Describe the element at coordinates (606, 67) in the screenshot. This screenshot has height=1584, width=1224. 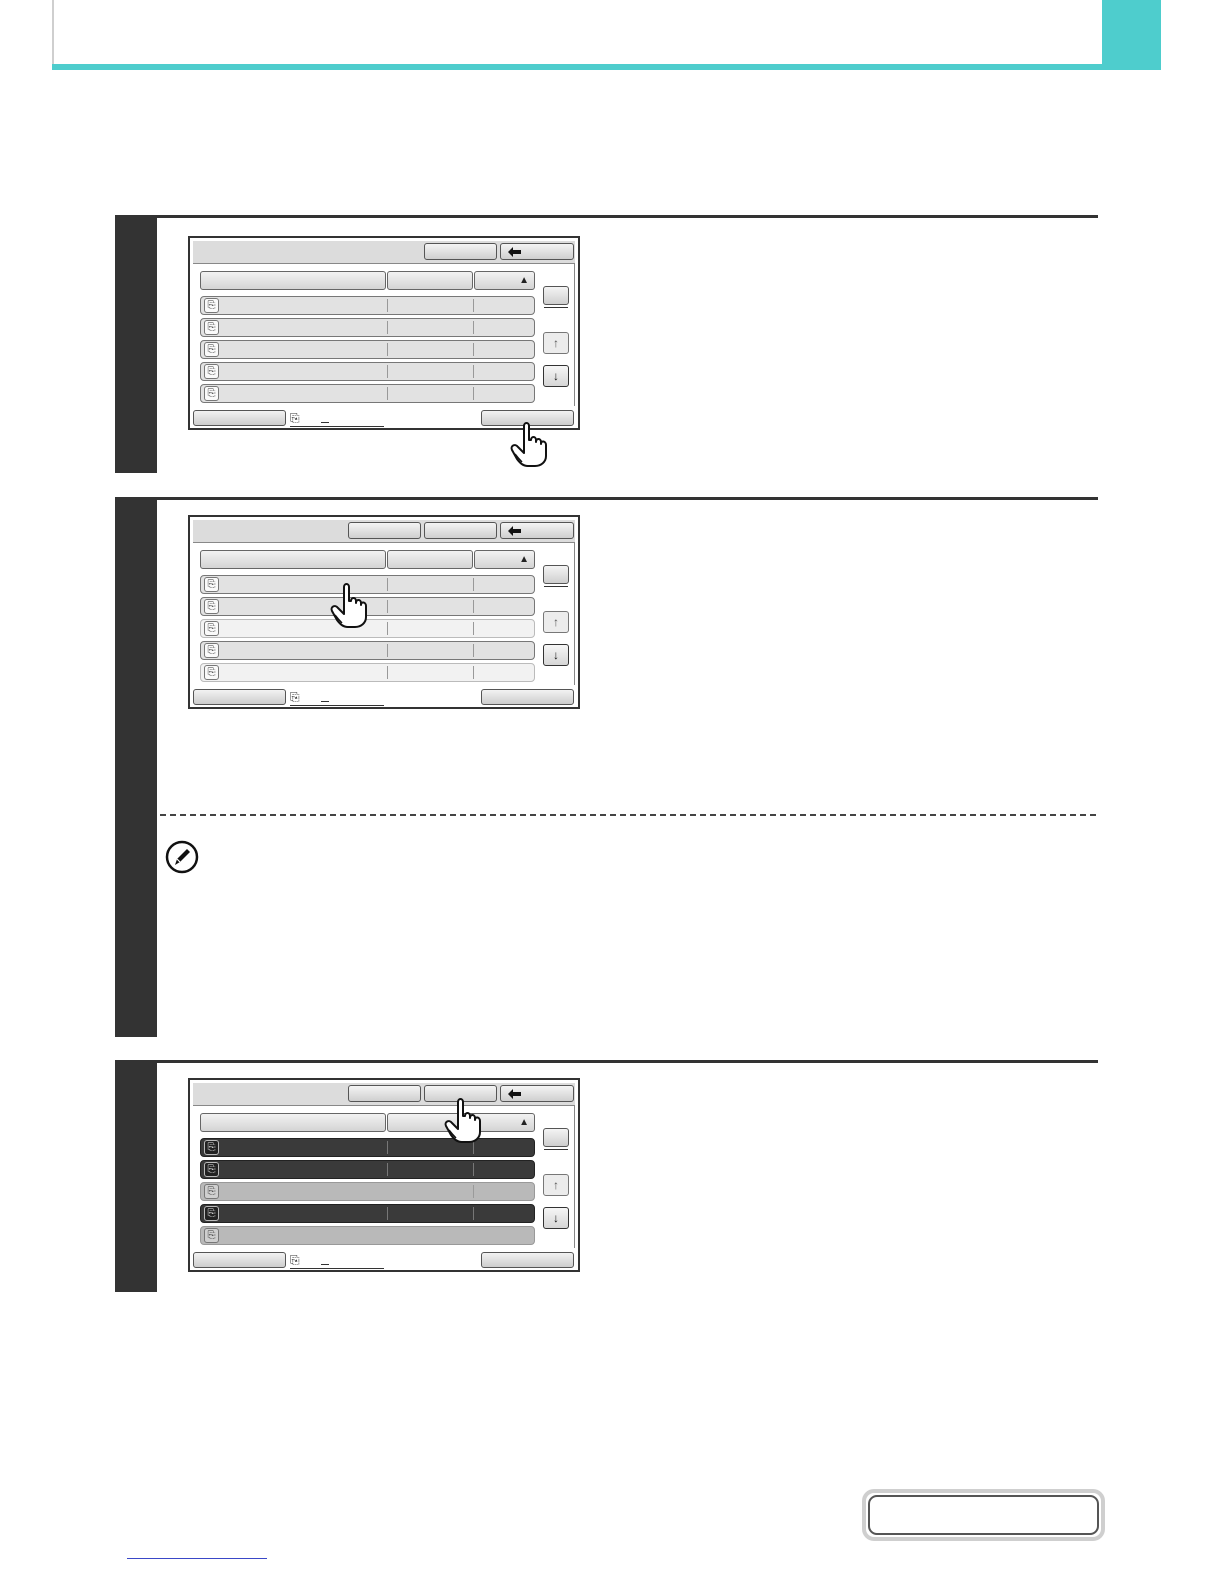
I see `header-rule` at that location.